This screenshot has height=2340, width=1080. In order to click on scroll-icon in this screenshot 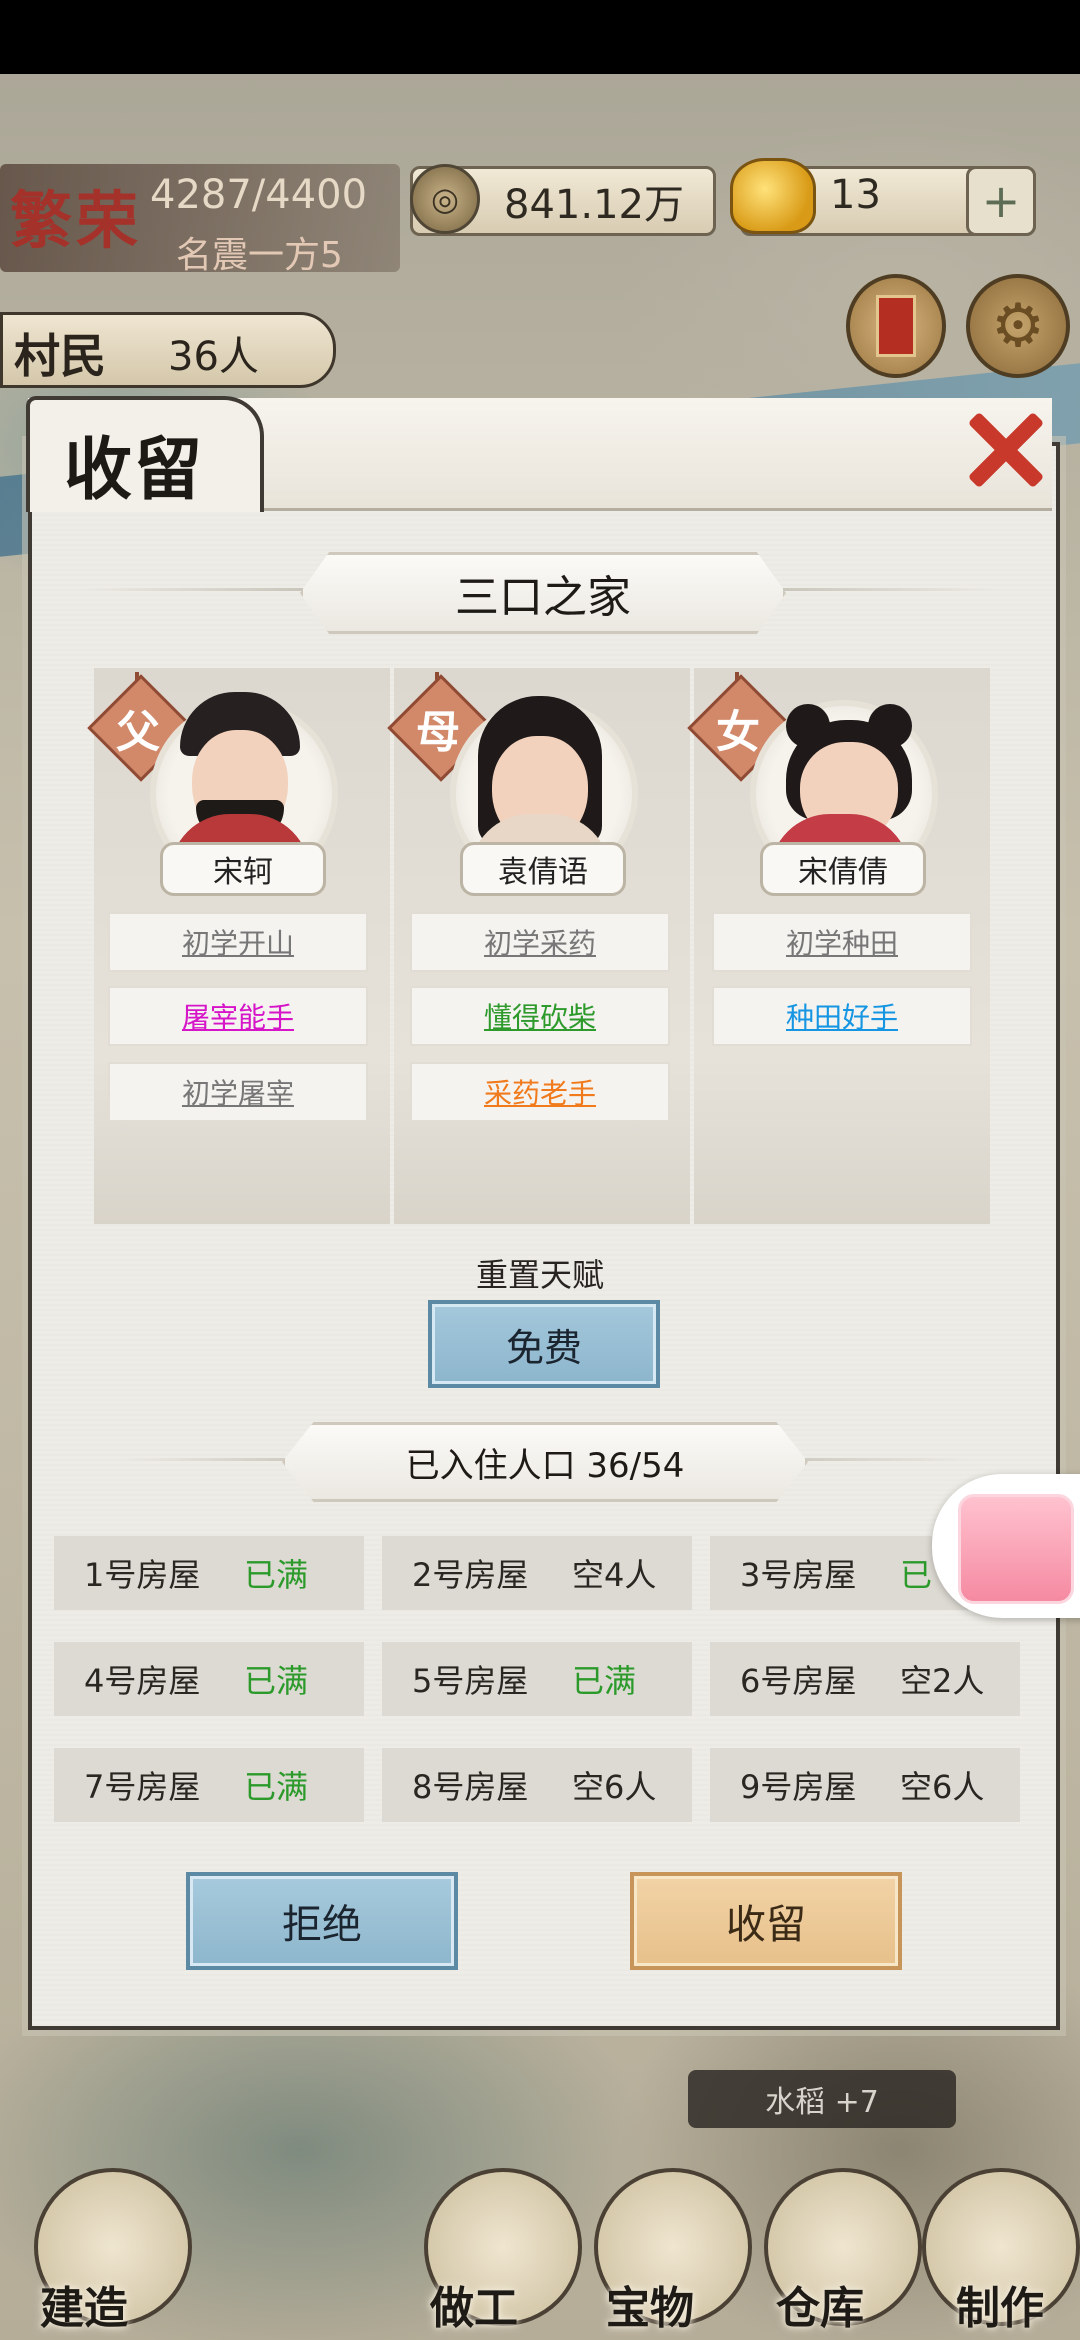, I will do `click(896, 326)`.